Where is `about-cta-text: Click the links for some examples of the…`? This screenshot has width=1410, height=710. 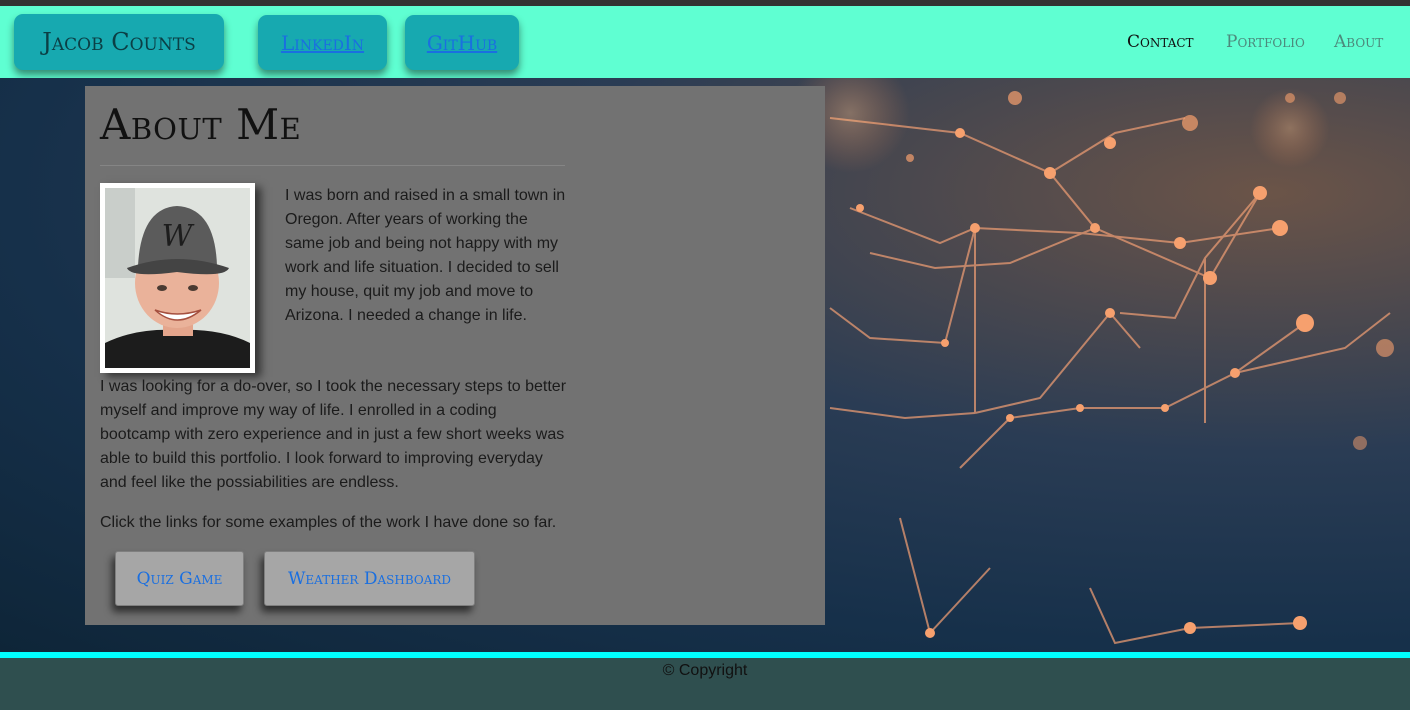
about-cta-text: Click the links for some examples of the… is located at coordinates (328, 522).